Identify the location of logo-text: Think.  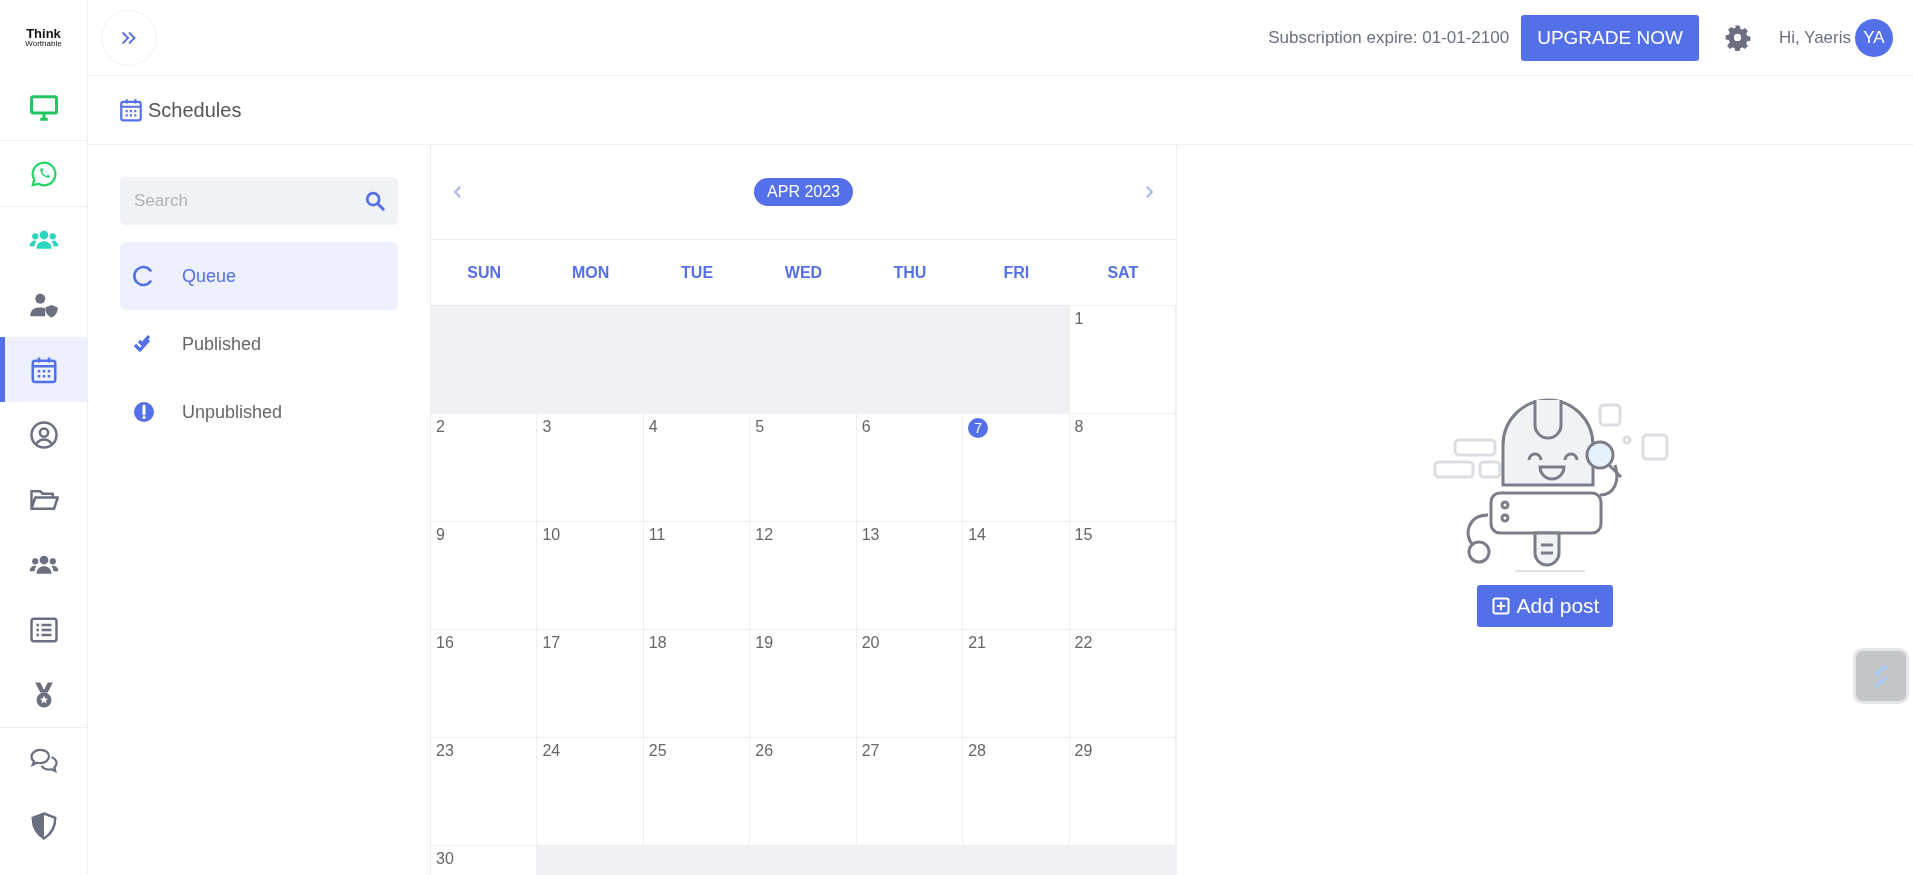
(43, 33).